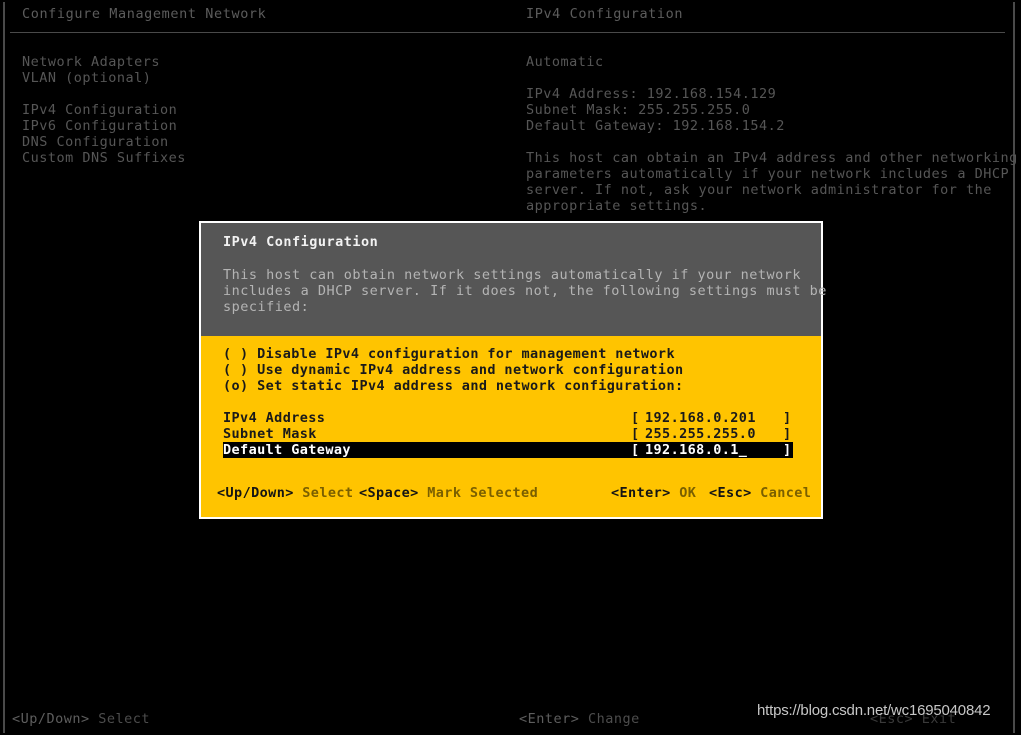 This screenshot has height=735, width=1021. I want to click on field-bracket-right-ipv4-address: ], so click(787, 418).